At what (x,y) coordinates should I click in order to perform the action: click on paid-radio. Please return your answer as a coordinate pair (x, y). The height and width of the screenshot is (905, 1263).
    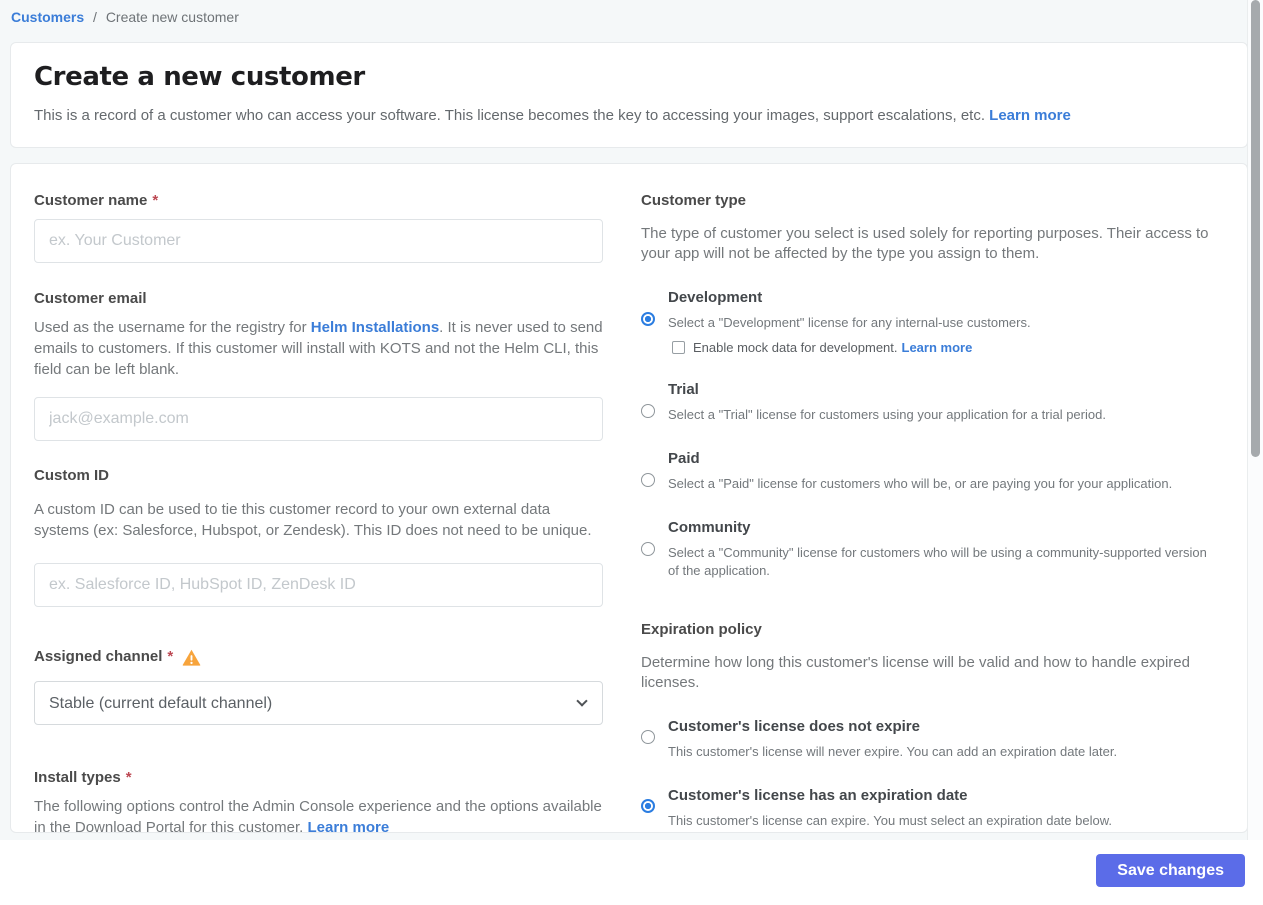
    Looking at the image, I should click on (648, 480).